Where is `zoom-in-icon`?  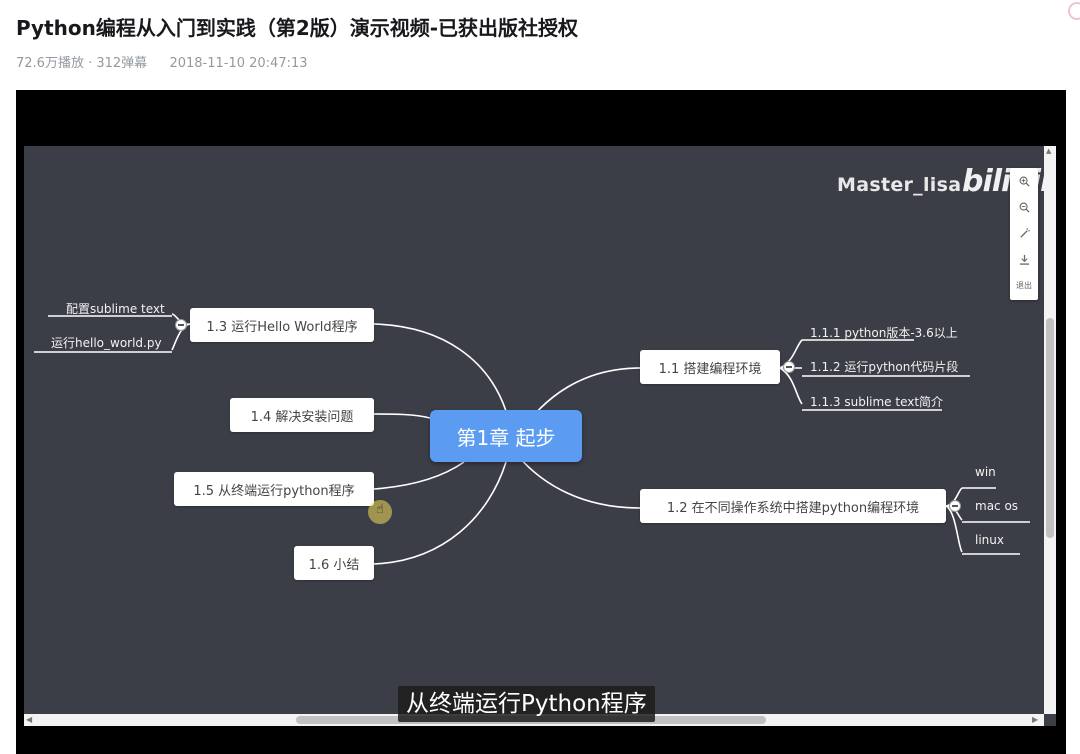
zoom-in-icon is located at coordinates (1024, 181).